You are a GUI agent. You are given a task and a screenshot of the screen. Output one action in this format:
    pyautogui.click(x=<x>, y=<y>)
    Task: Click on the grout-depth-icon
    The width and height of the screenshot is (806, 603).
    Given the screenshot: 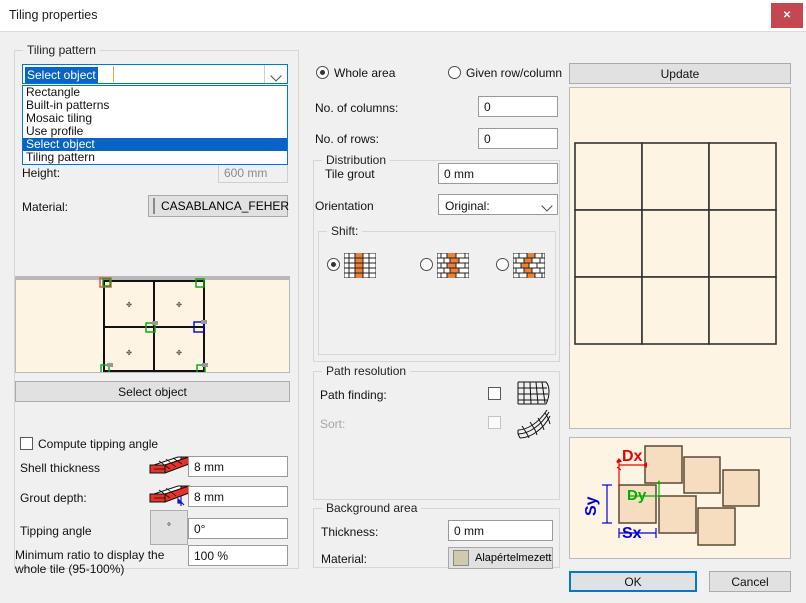 What is the action you would take?
    pyautogui.click(x=169, y=497)
    